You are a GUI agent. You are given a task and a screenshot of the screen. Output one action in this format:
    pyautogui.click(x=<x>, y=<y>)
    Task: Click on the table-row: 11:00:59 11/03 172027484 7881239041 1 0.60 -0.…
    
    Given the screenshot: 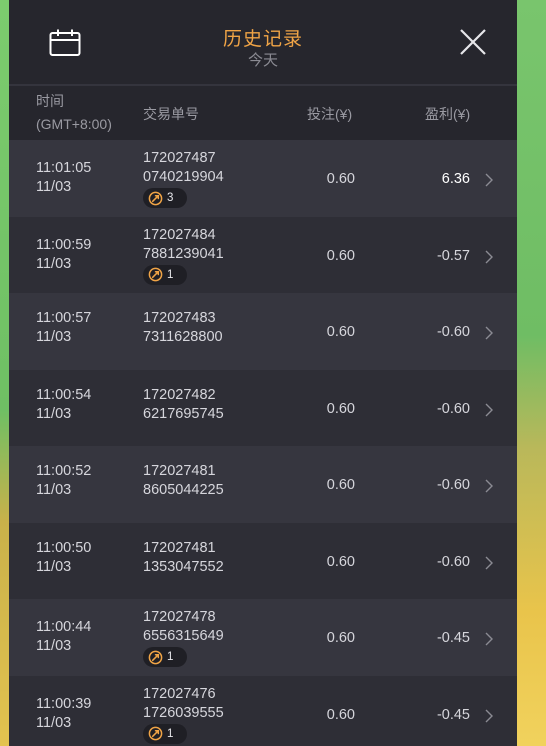 What is the action you would take?
    pyautogui.click(x=263, y=254)
    